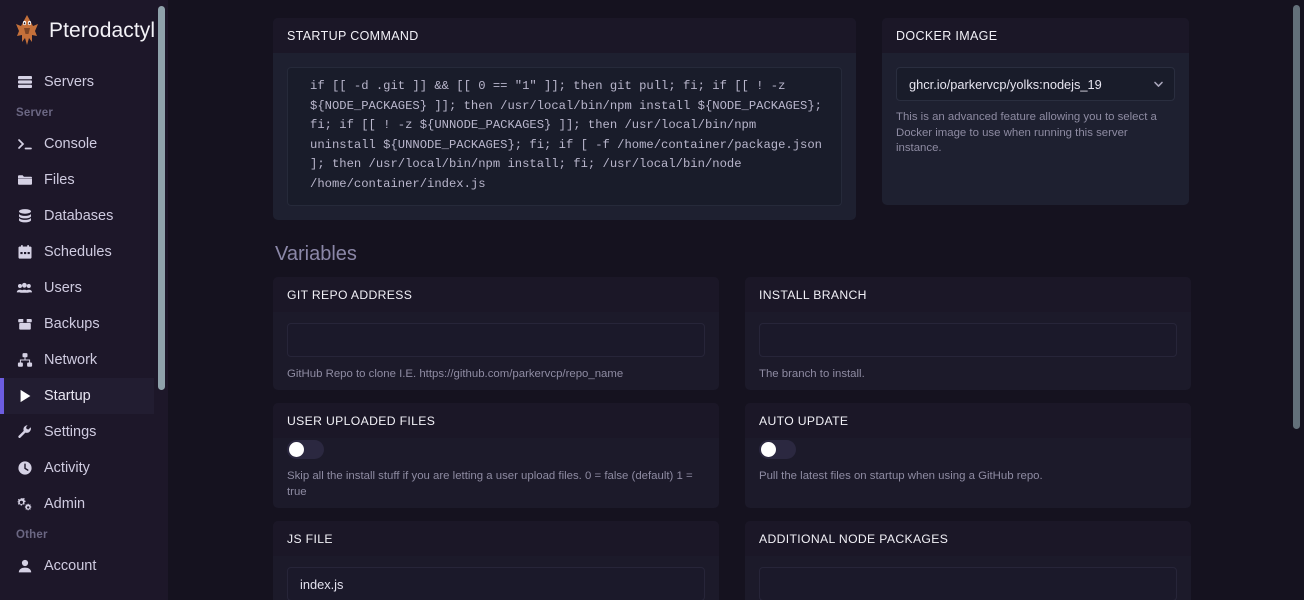 The width and height of the screenshot is (1304, 600). I want to click on sidebar-item-schedules: Schedules, so click(84, 252).